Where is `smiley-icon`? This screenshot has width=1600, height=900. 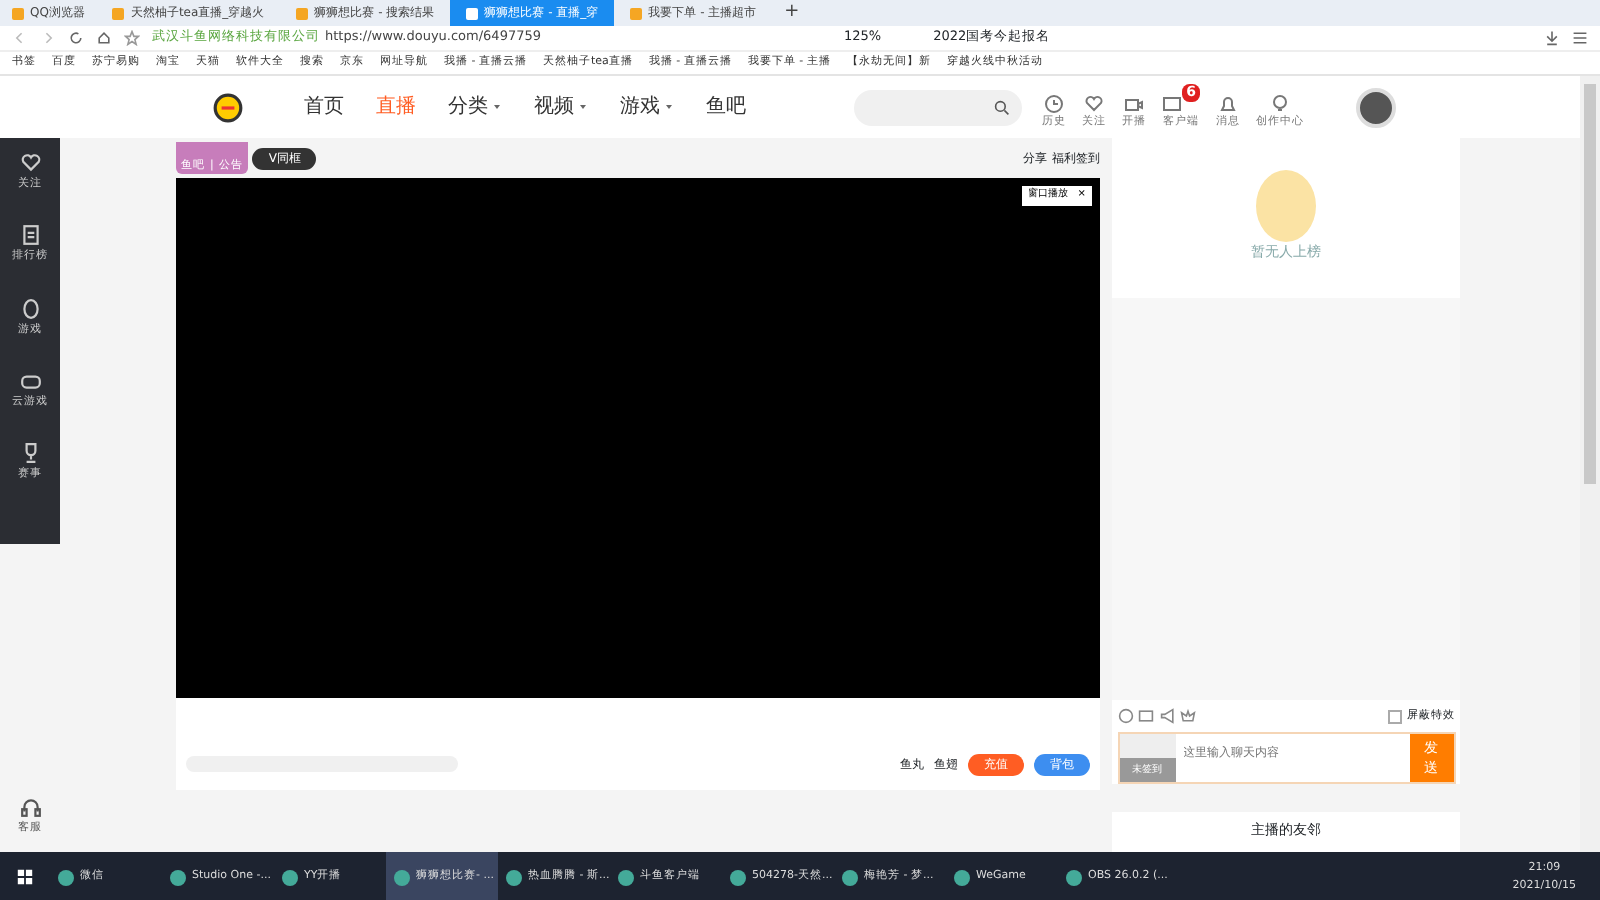
smiley-icon is located at coordinates (1125, 716).